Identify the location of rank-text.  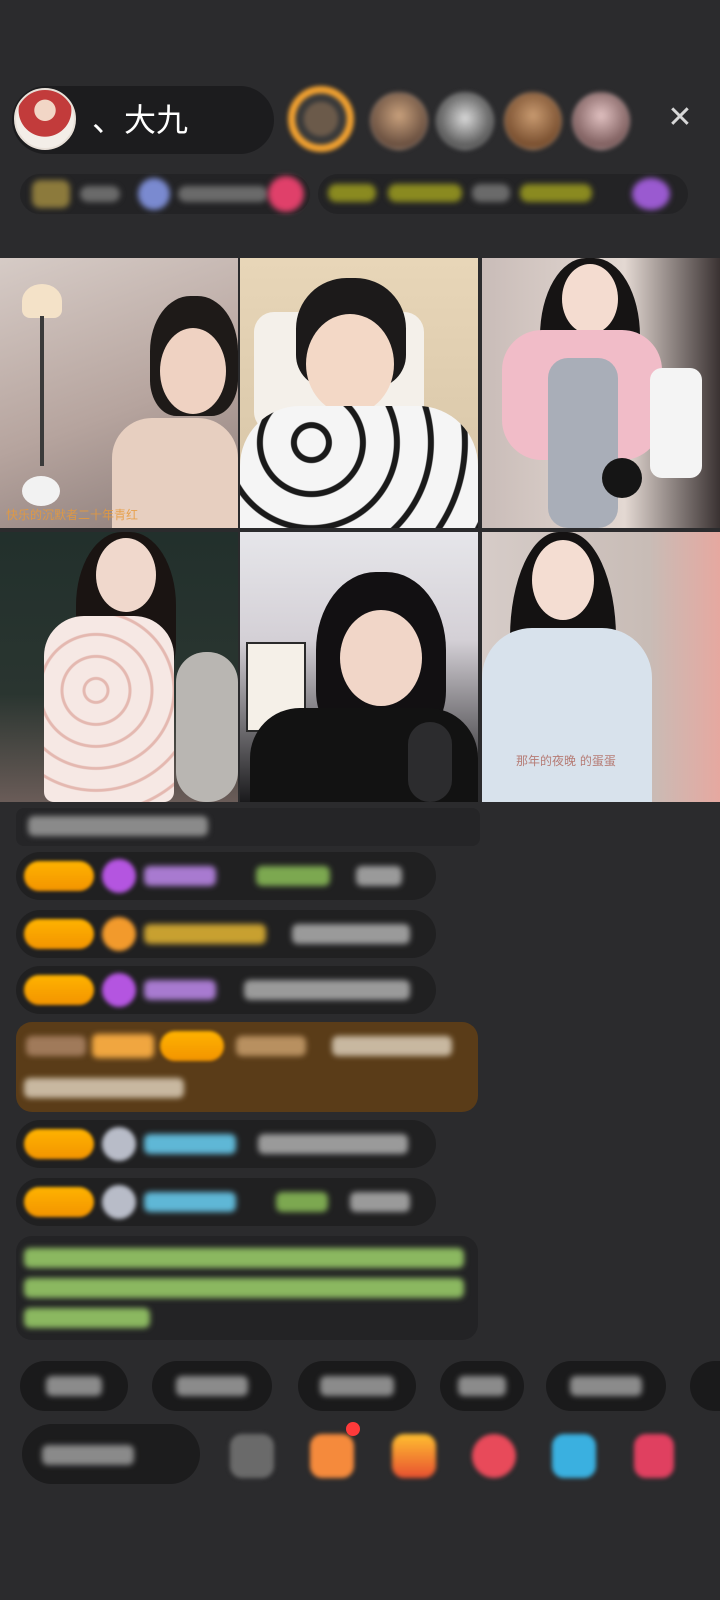
(100, 194).